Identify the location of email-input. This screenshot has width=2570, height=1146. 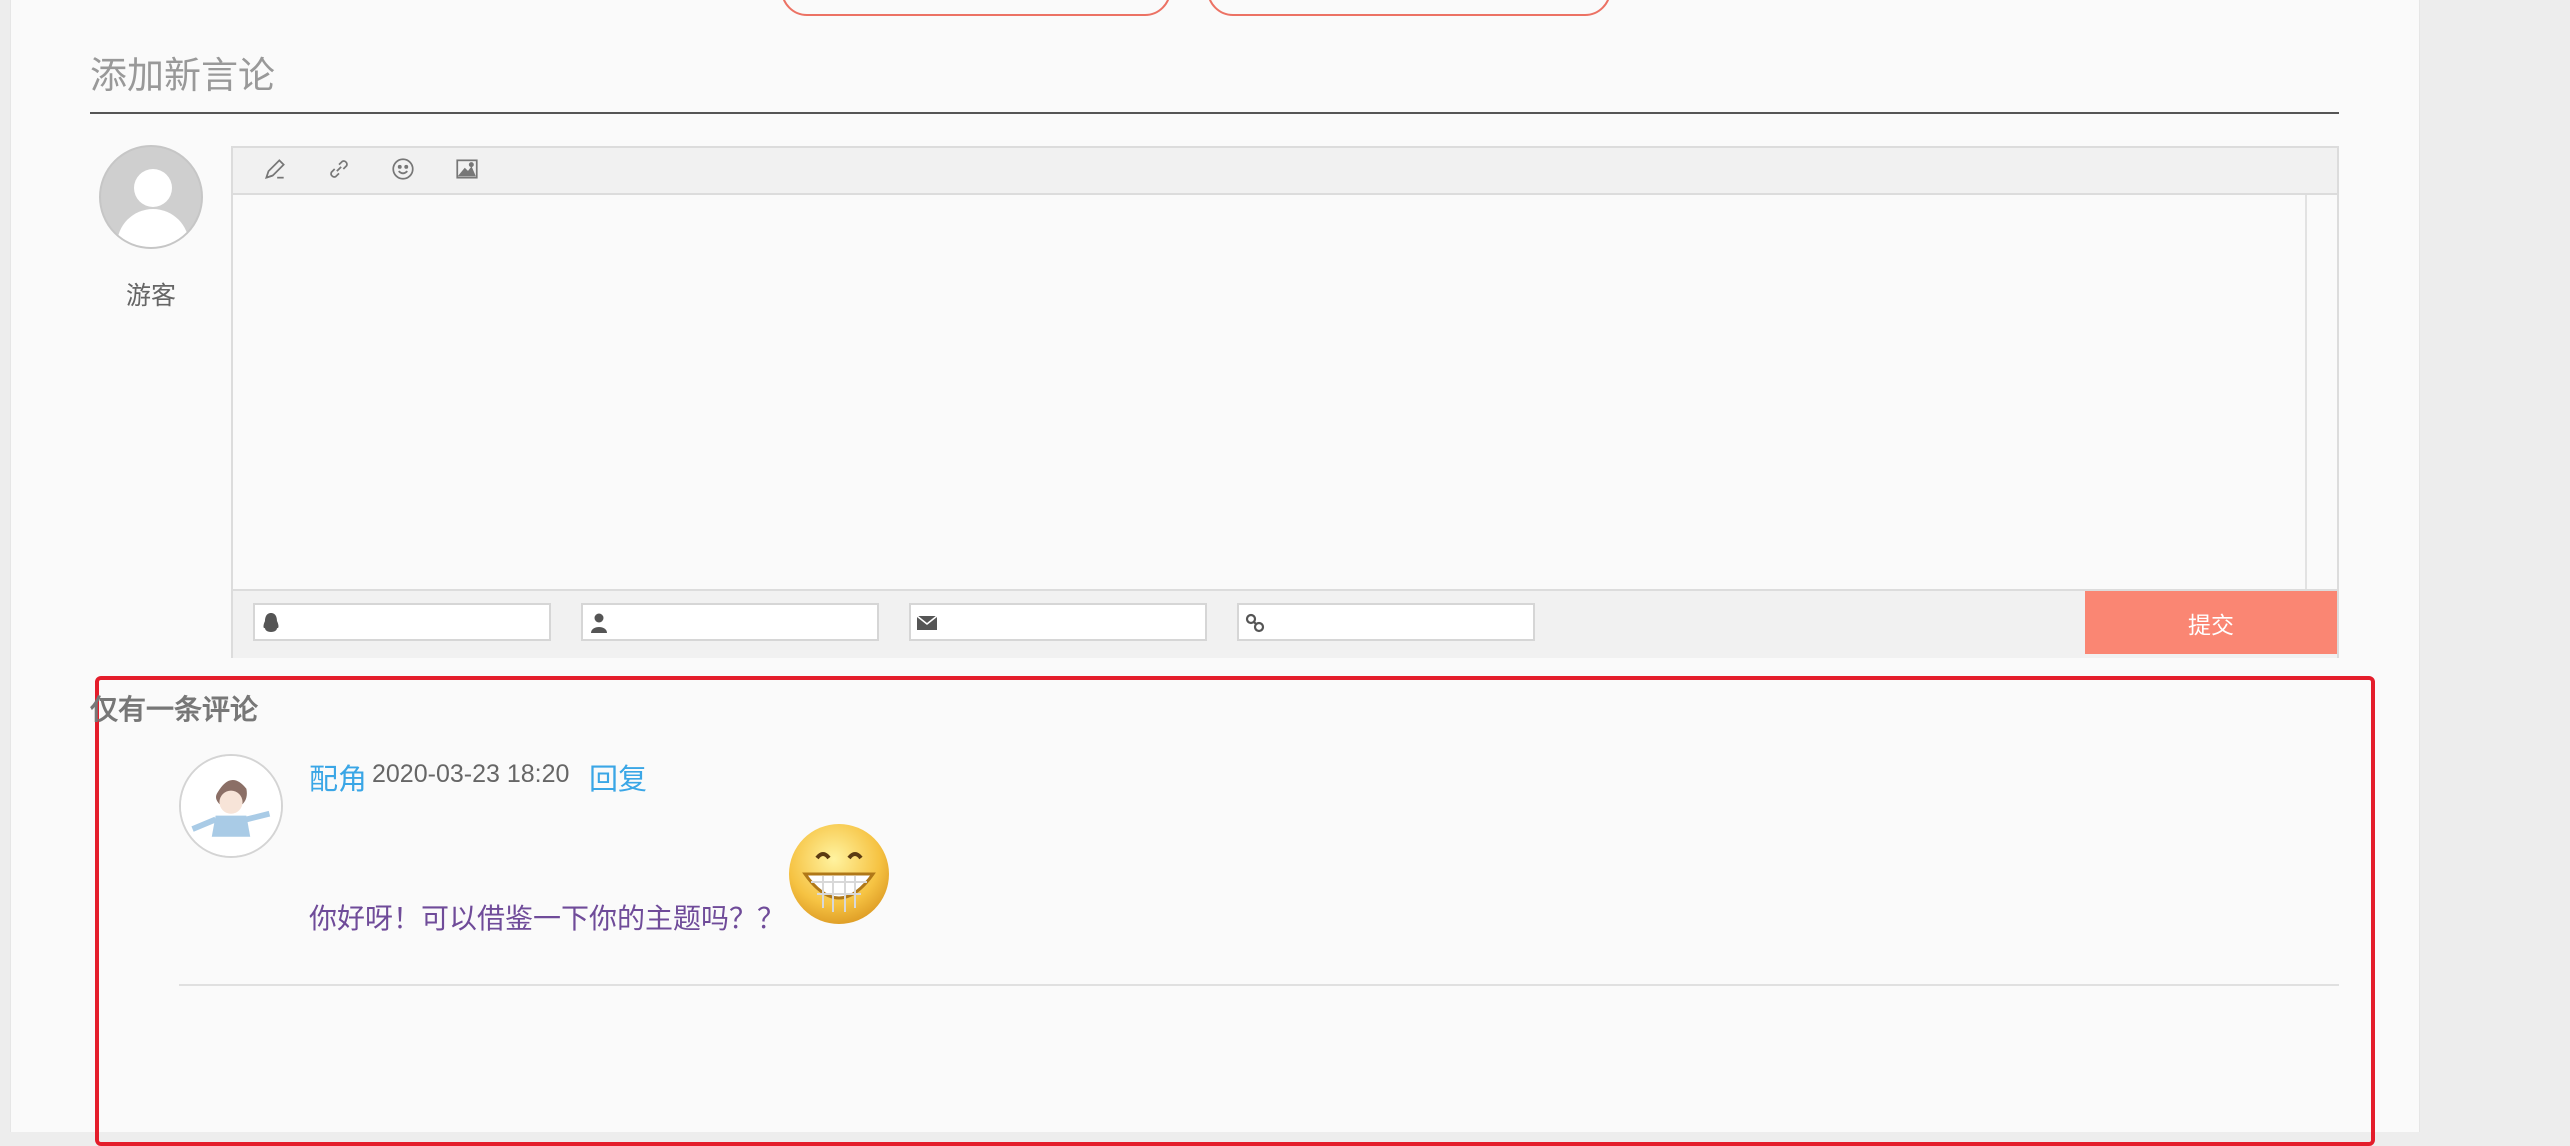
(1074, 623).